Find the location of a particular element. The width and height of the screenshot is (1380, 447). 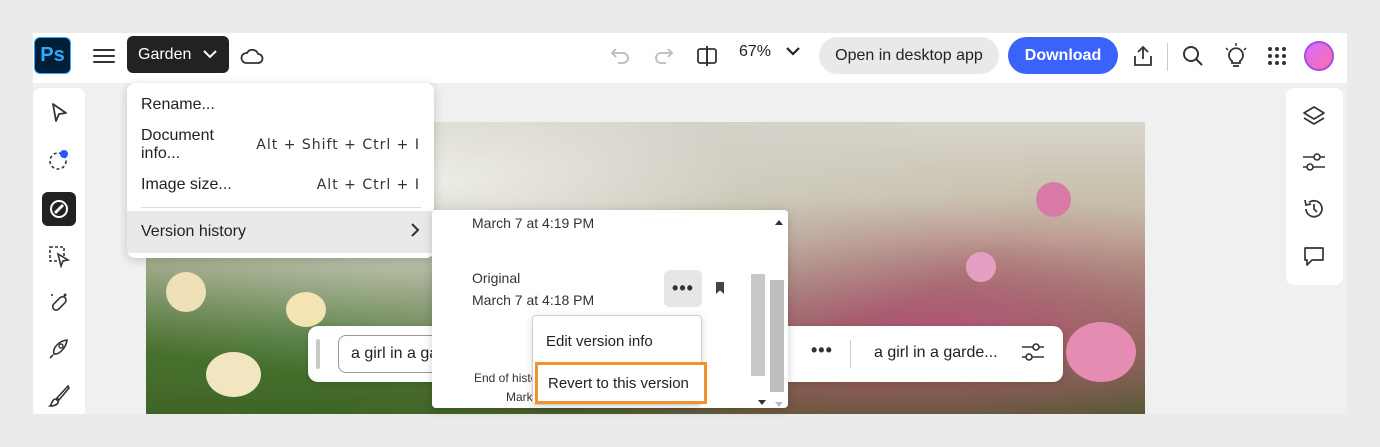

document-menu-button: Garden is located at coordinates (178, 54).